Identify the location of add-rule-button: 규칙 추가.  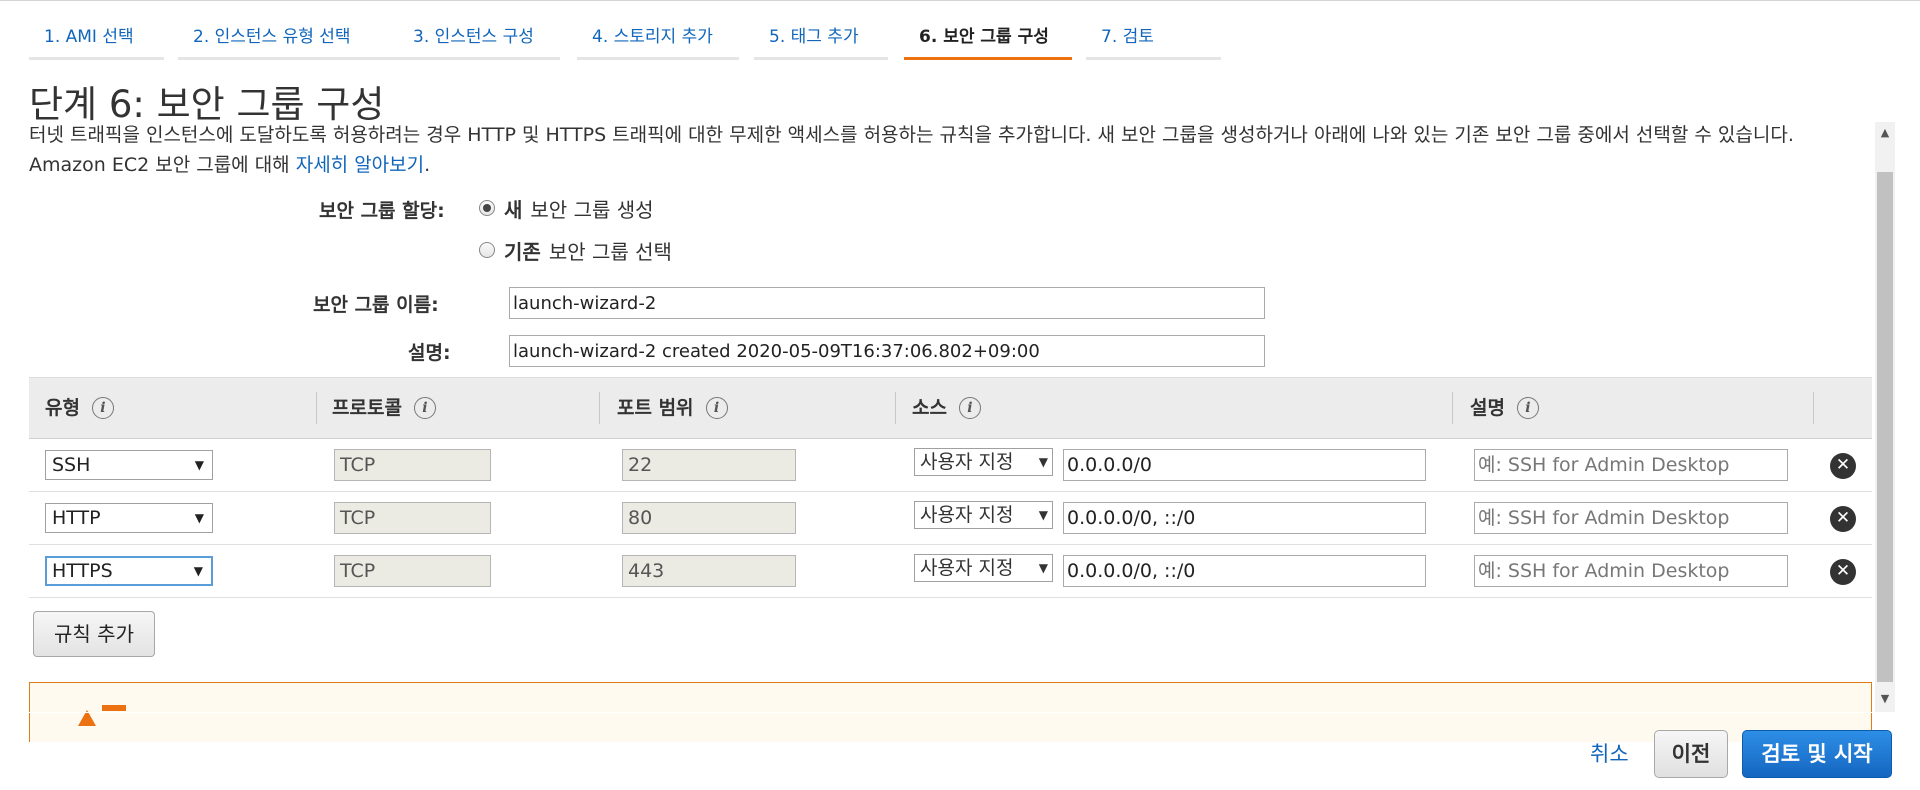
(94, 634).